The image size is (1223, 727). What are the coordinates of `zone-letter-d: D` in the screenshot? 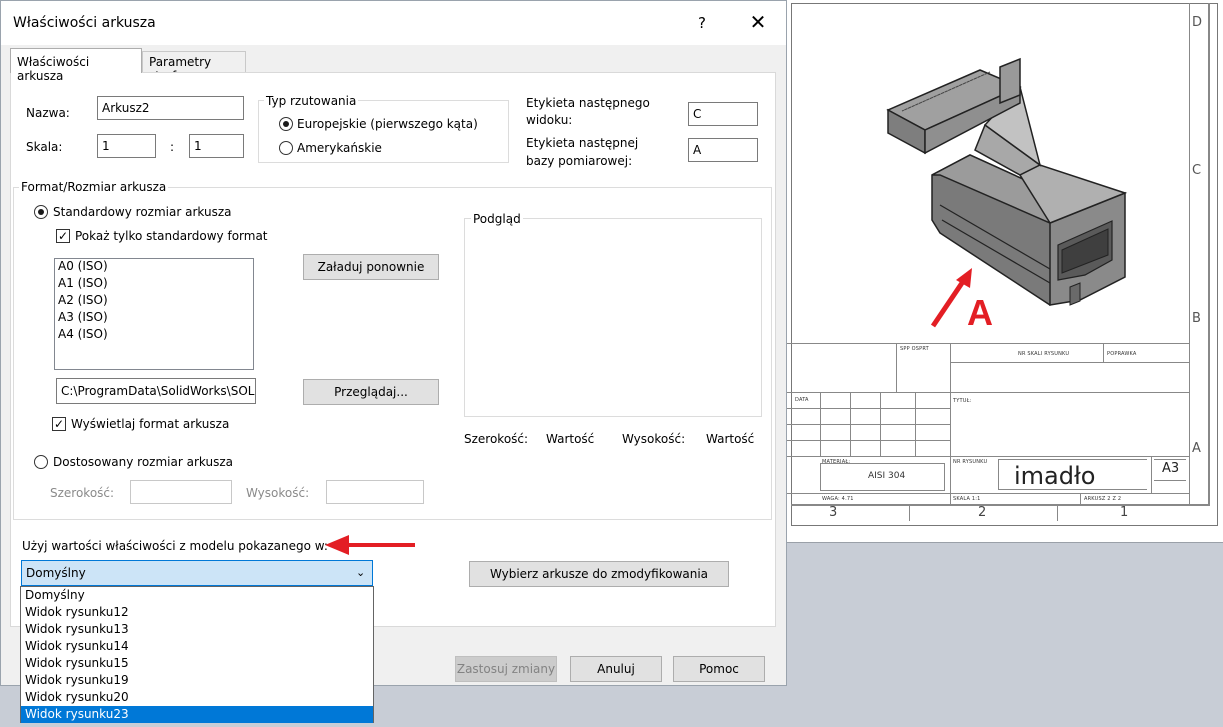 It's located at (1197, 22).